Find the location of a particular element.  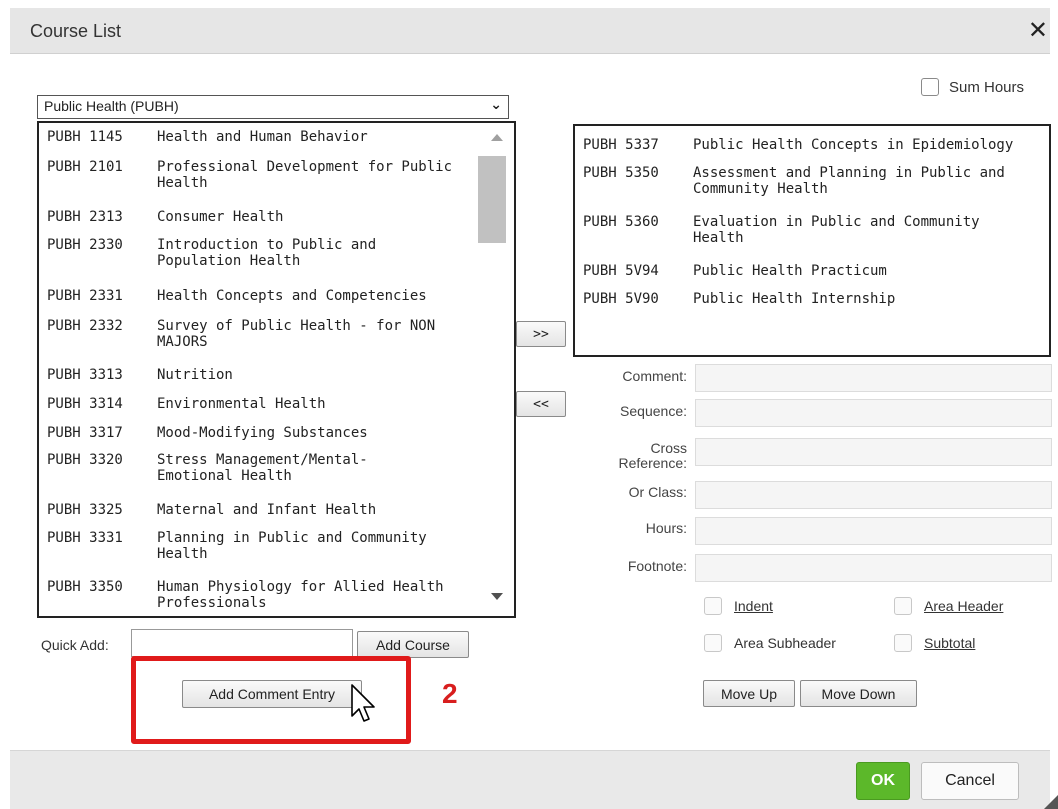

or-class-label: Or Class: is located at coordinates (657, 492).